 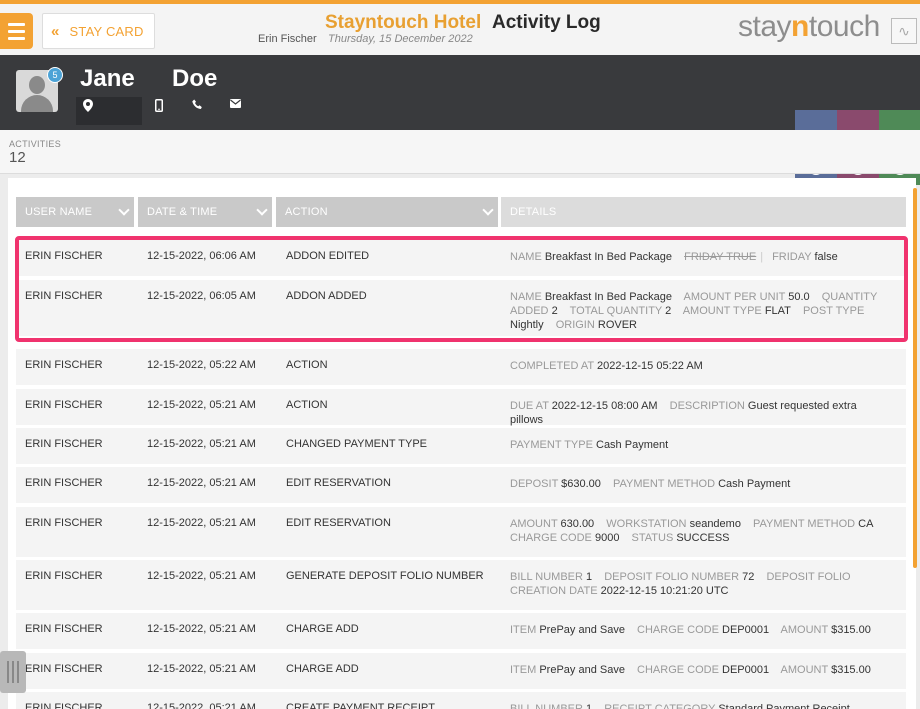 What do you see at coordinates (201, 256) in the screenshot?
I see `row-date-time: 12-15-2022, 06:06 AM` at bounding box center [201, 256].